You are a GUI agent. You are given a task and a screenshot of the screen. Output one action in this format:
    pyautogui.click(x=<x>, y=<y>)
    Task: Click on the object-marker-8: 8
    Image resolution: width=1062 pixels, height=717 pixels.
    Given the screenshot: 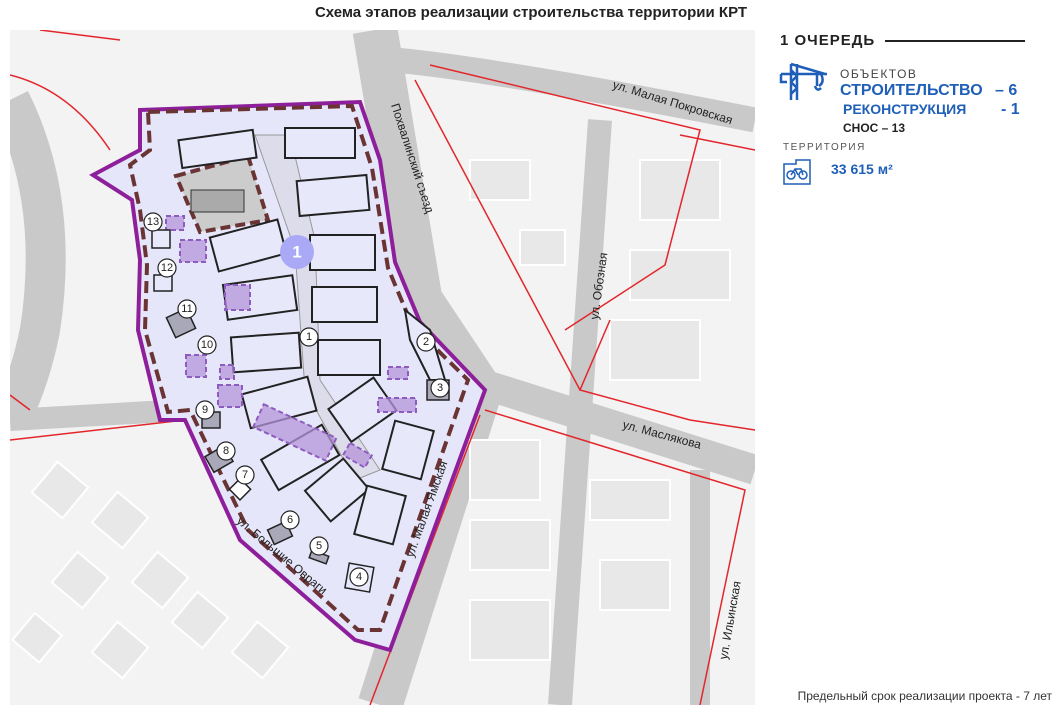 What is the action you would take?
    pyautogui.click(x=226, y=451)
    